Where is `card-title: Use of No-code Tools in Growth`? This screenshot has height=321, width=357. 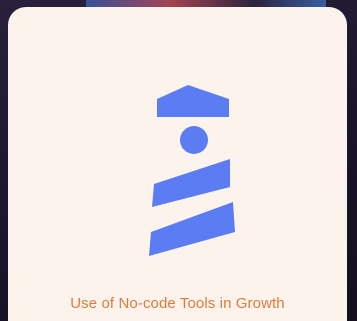 card-title: Use of No-code Tools in Growth is located at coordinates (177, 303).